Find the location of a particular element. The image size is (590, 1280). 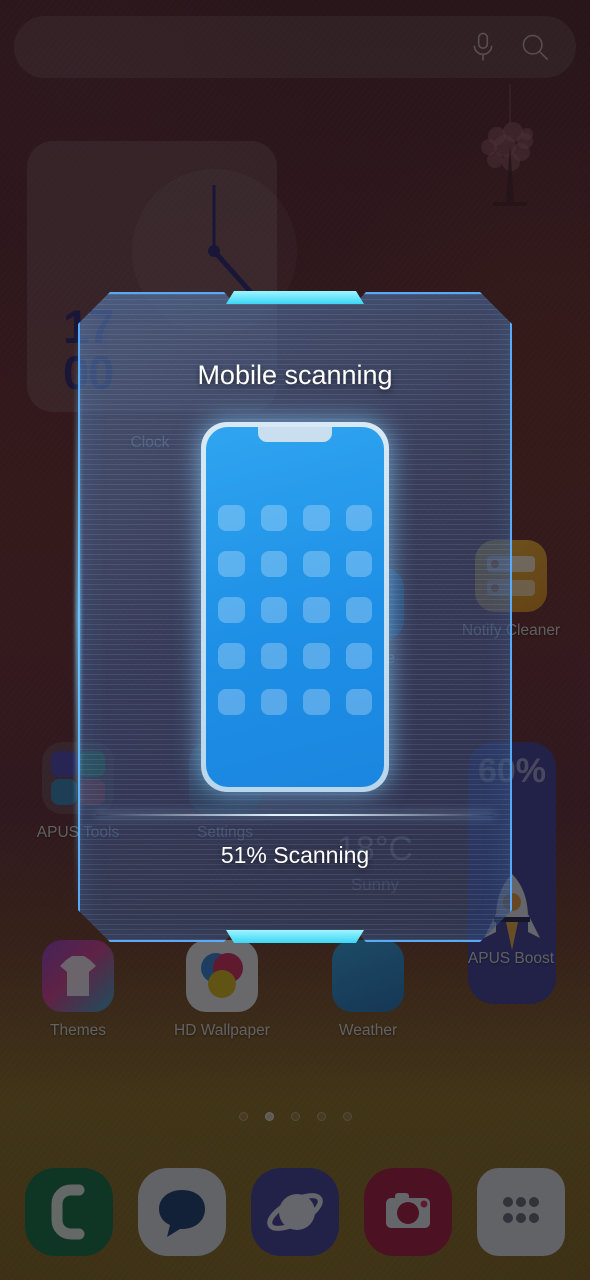

scan-status-text: 51% Scanning is located at coordinates (295, 855).